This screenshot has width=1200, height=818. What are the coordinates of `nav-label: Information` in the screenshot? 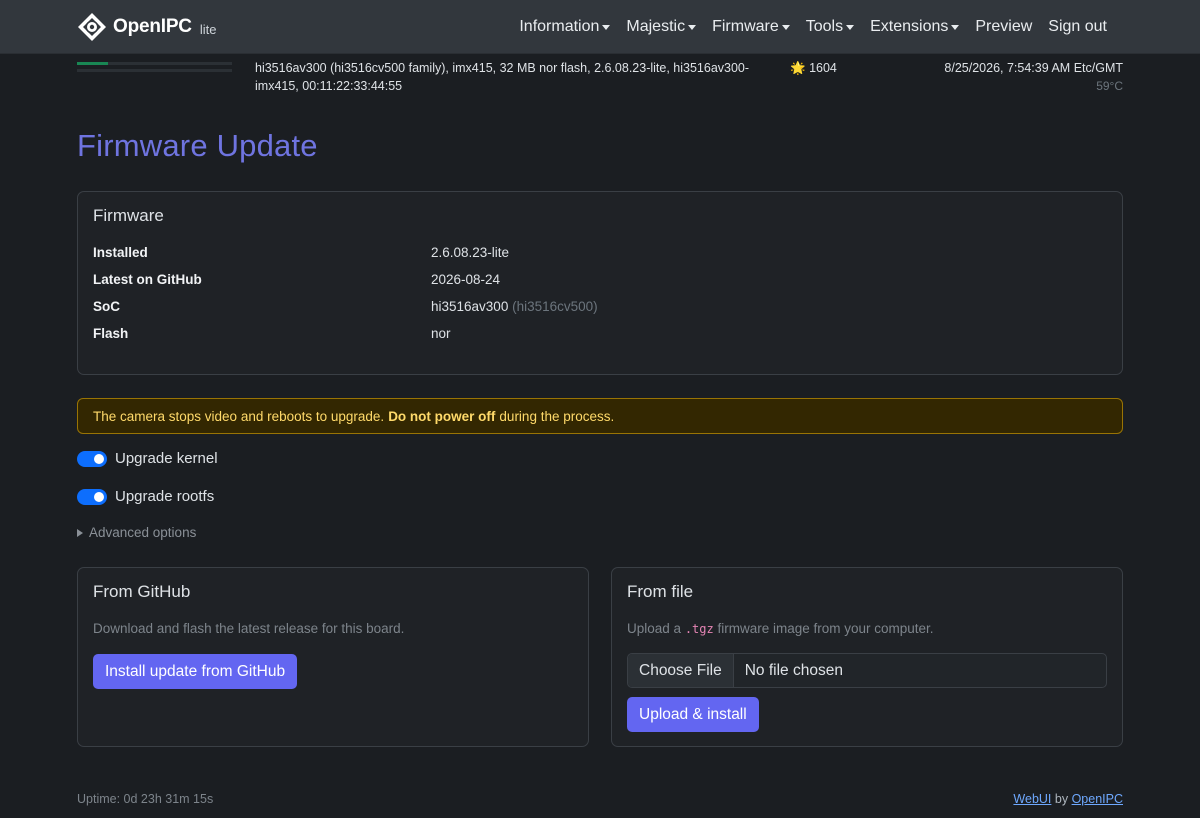 It's located at (559, 26).